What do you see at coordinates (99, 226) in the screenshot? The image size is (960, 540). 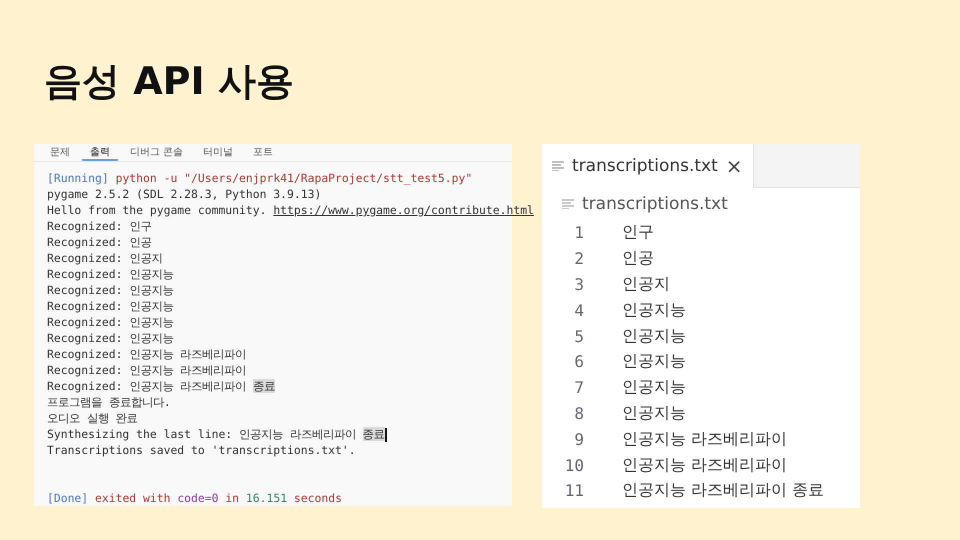 I see `console-line: Recognized: 인구` at bounding box center [99, 226].